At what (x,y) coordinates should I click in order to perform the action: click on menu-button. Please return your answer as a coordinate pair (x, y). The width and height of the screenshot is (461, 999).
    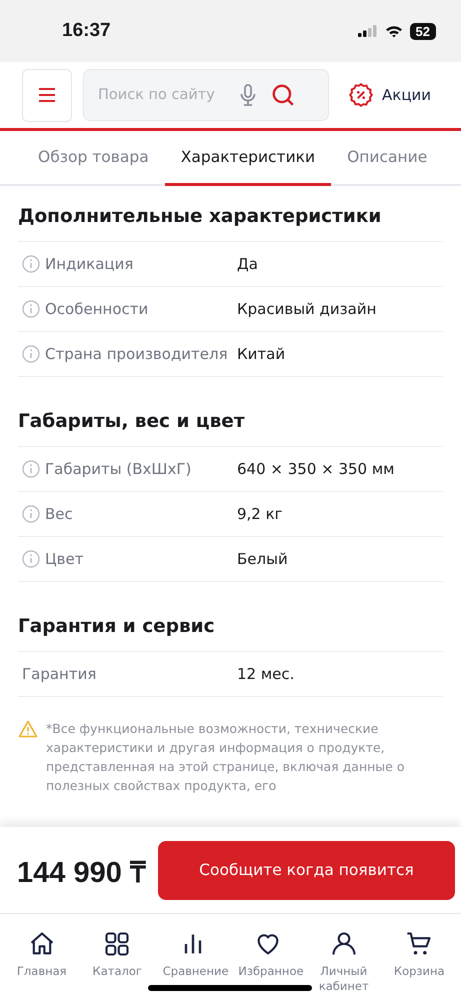
    Looking at the image, I should click on (47, 95).